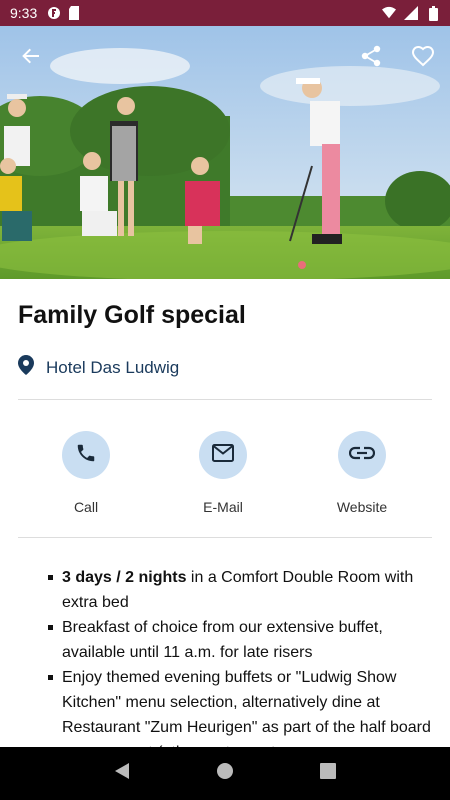 Image resolution: width=450 pixels, height=800 pixels. I want to click on nav-home-icon, so click(225, 773).